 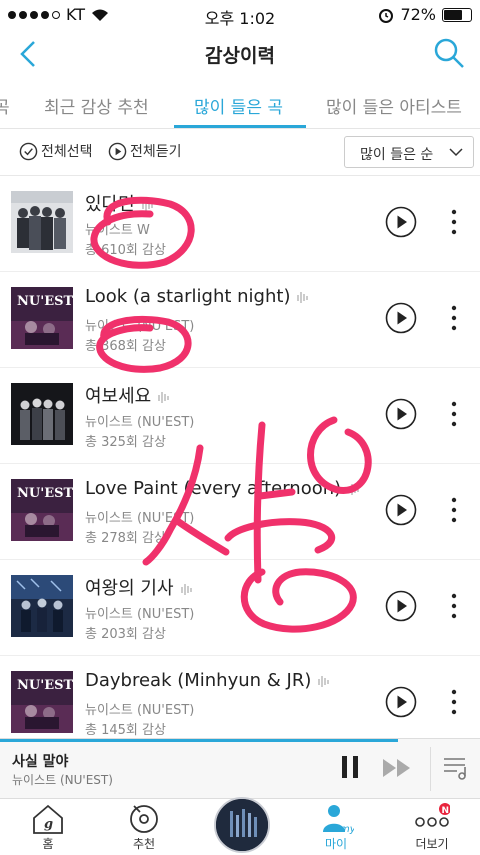 What do you see at coordinates (336, 844) in the screenshot?
I see `nav-my-label: 마이` at bounding box center [336, 844].